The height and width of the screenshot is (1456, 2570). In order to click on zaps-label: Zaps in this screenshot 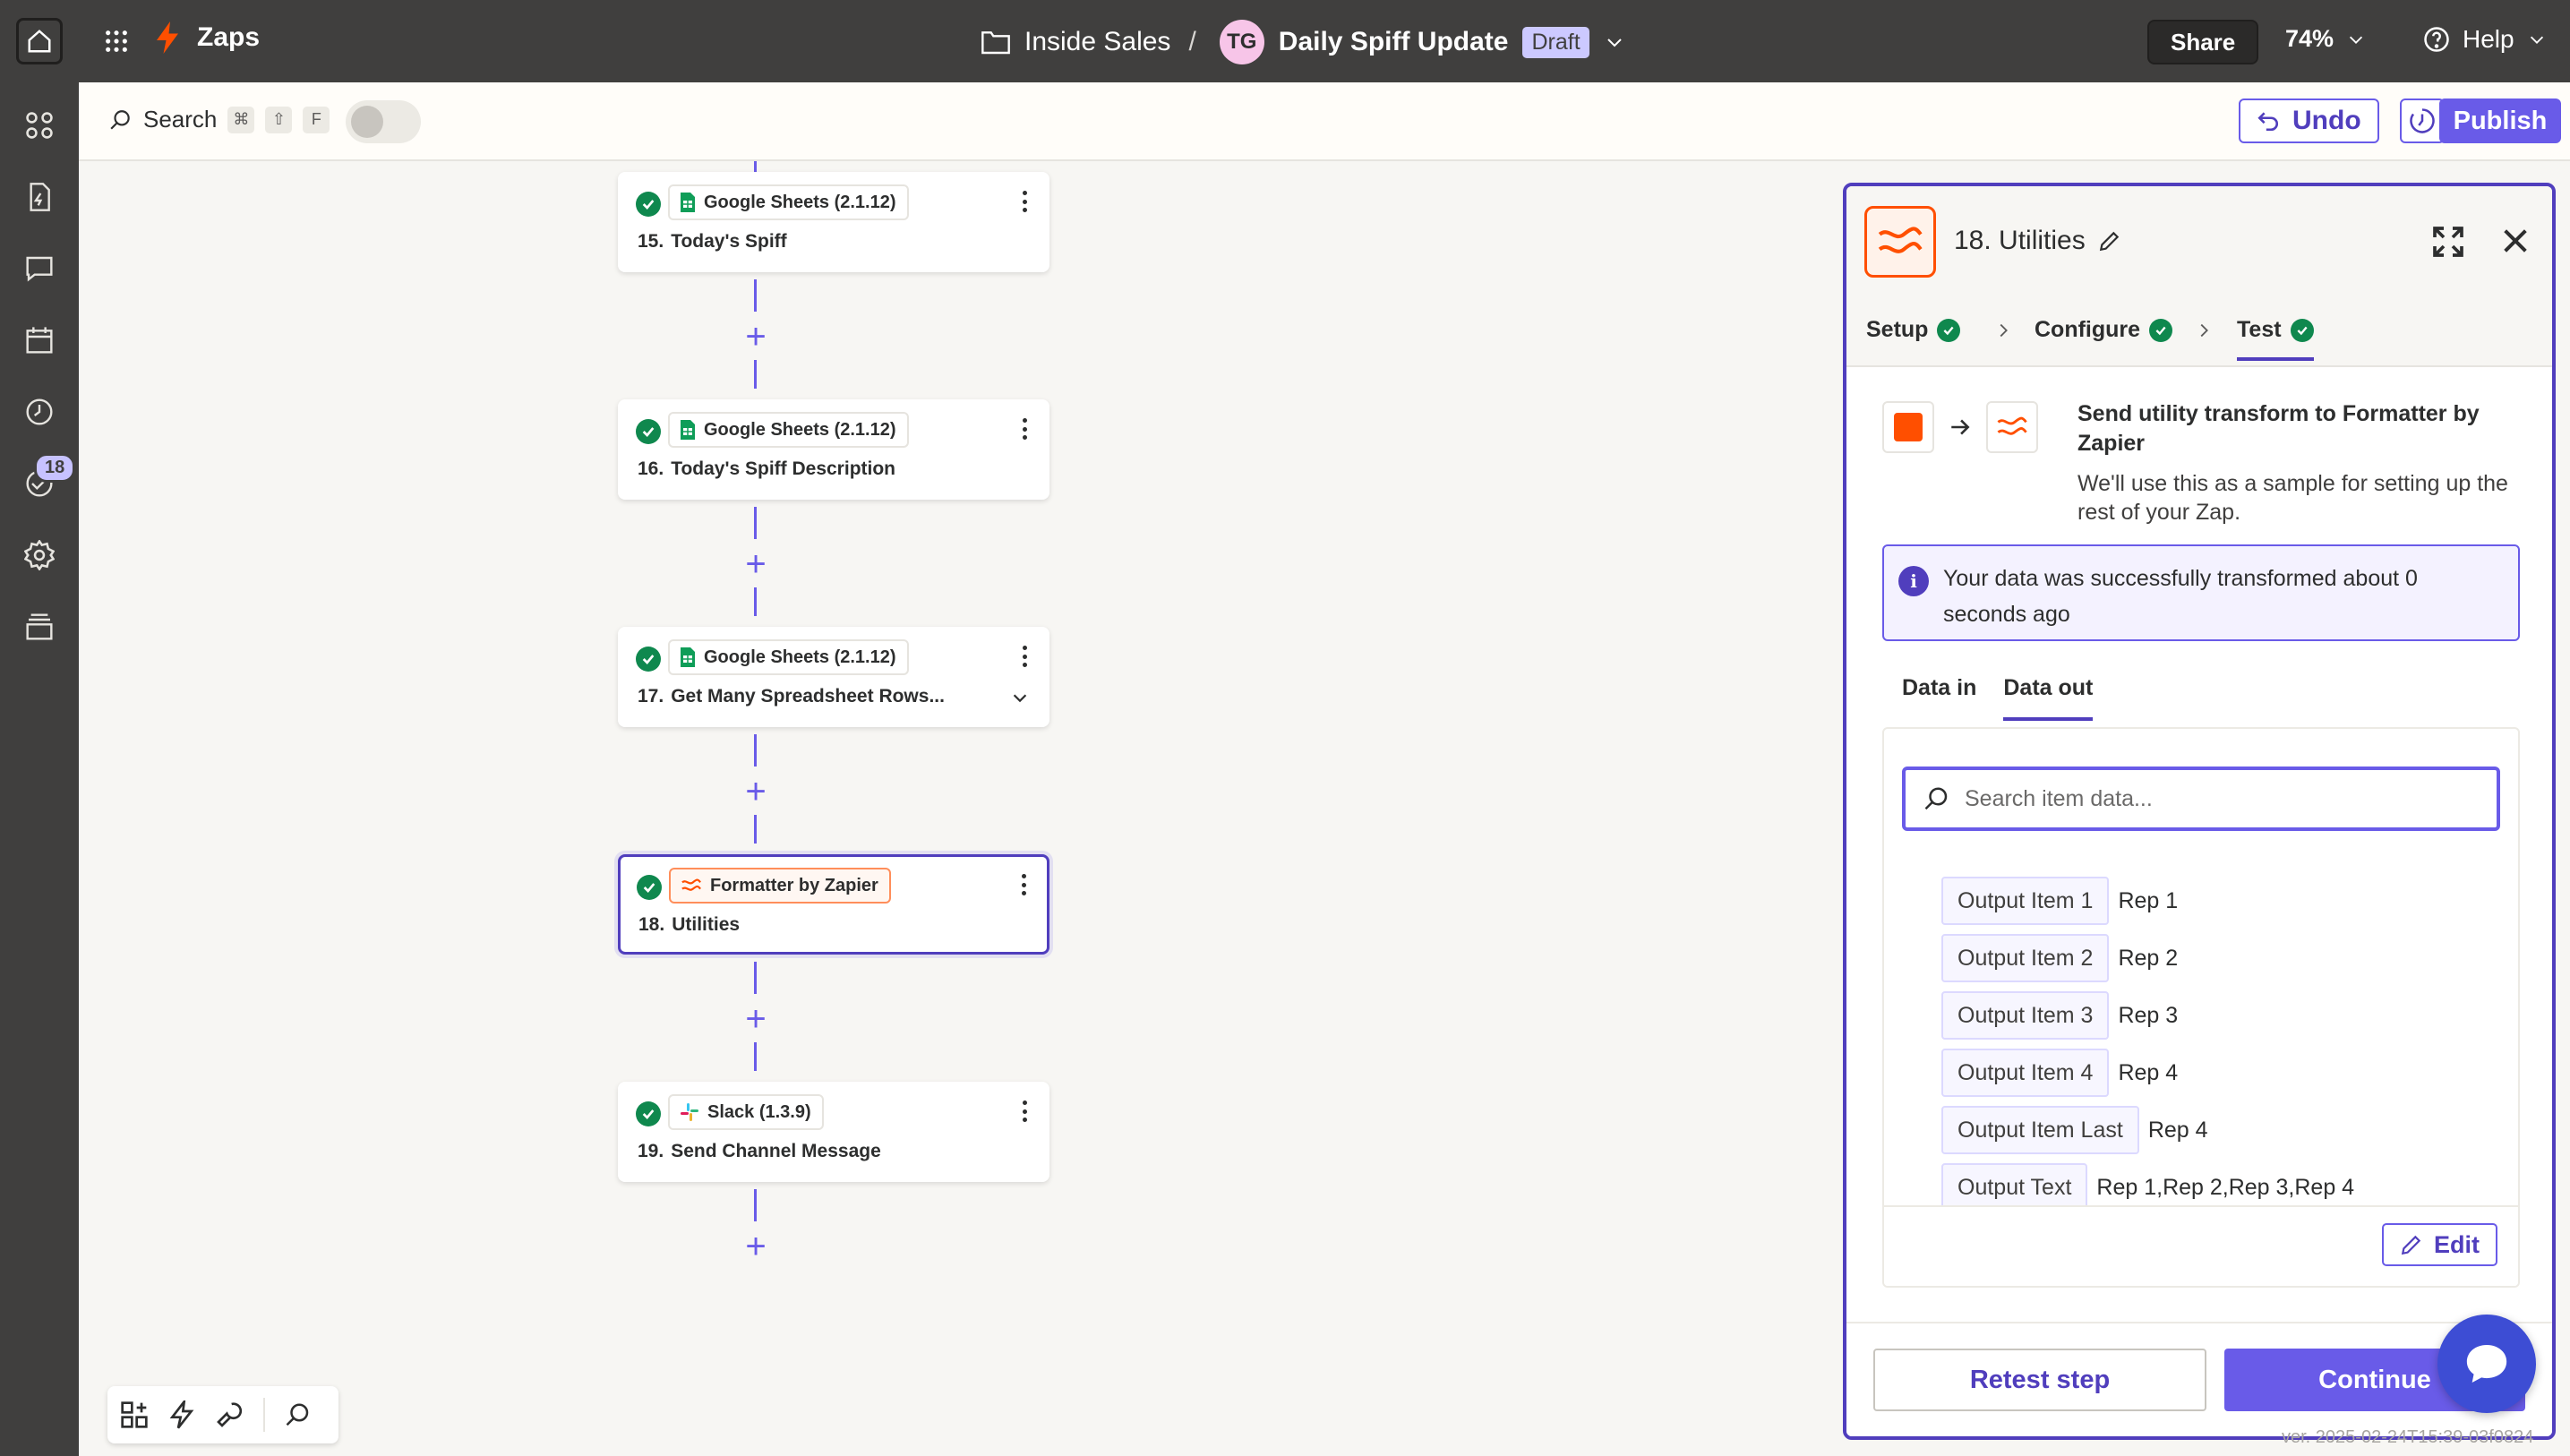, I will do `click(229, 37)`.